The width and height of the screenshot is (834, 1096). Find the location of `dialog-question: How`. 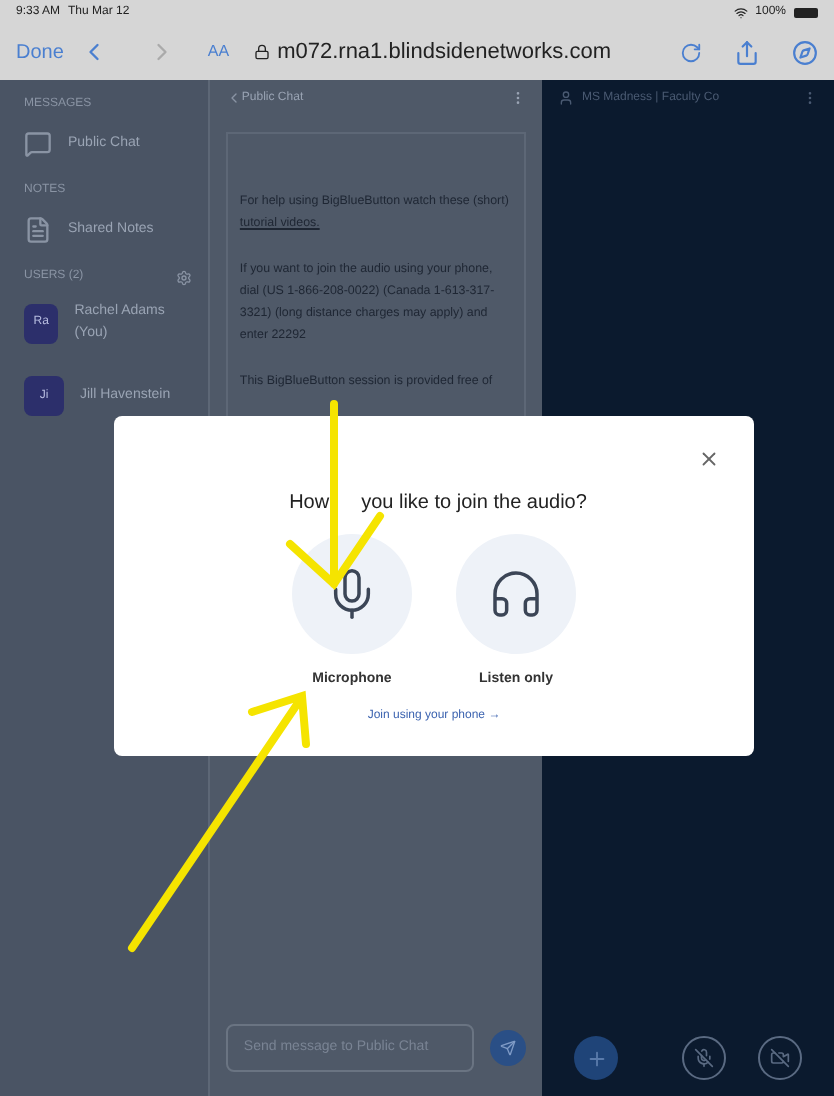

dialog-question: How is located at coordinates (309, 504).